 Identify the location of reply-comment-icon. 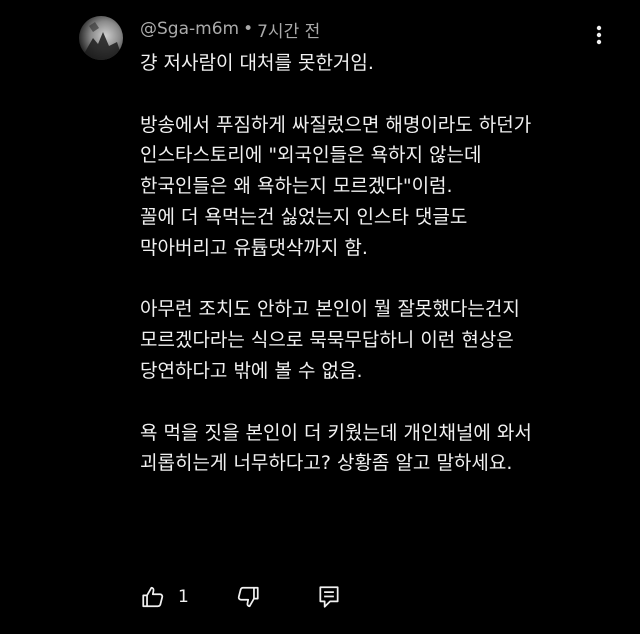
(329, 597).